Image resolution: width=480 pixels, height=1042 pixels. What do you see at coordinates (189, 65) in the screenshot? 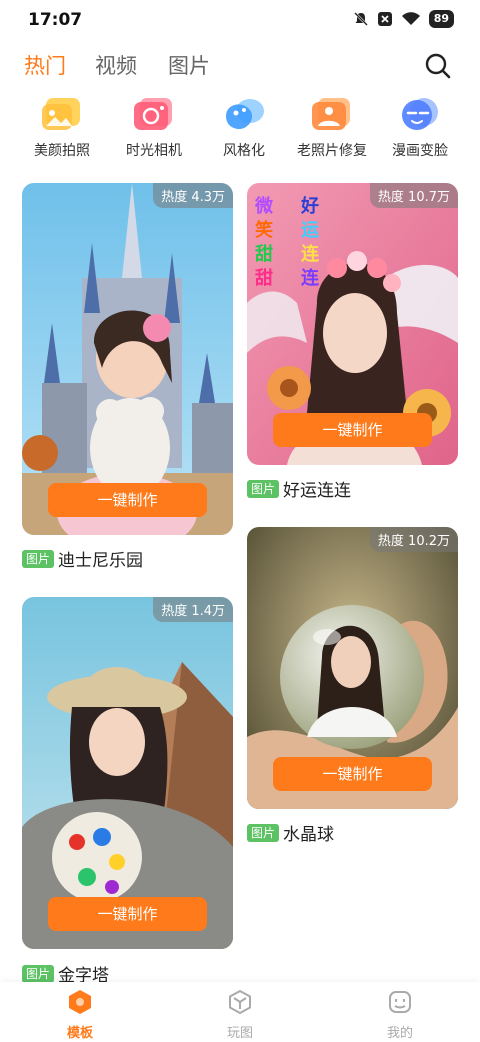
I see `tab-image: 图片` at bounding box center [189, 65].